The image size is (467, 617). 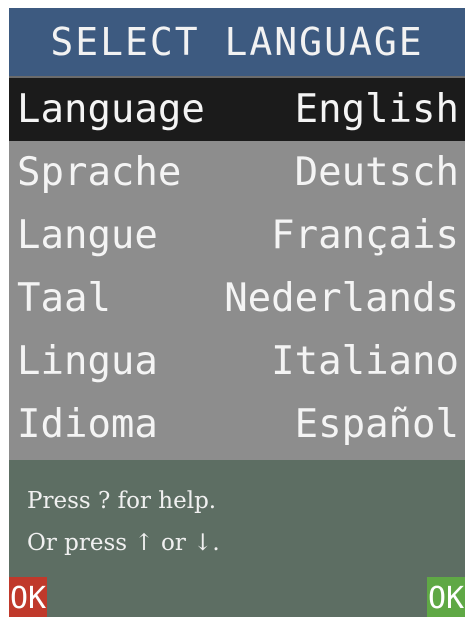 What do you see at coordinates (237, 424) in the screenshot?
I see `language-option-espanol: Idioma Español` at bounding box center [237, 424].